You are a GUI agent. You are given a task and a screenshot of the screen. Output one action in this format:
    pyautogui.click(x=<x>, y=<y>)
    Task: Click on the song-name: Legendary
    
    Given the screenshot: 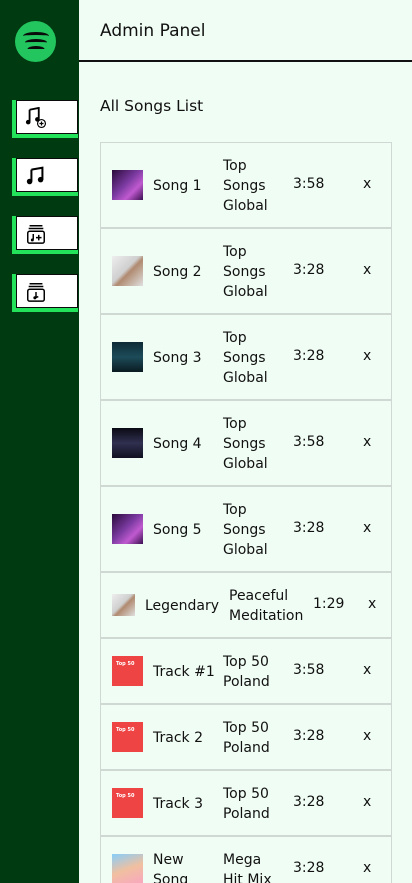 What is the action you would take?
    pyautogui.click(x=182, y=606)
    